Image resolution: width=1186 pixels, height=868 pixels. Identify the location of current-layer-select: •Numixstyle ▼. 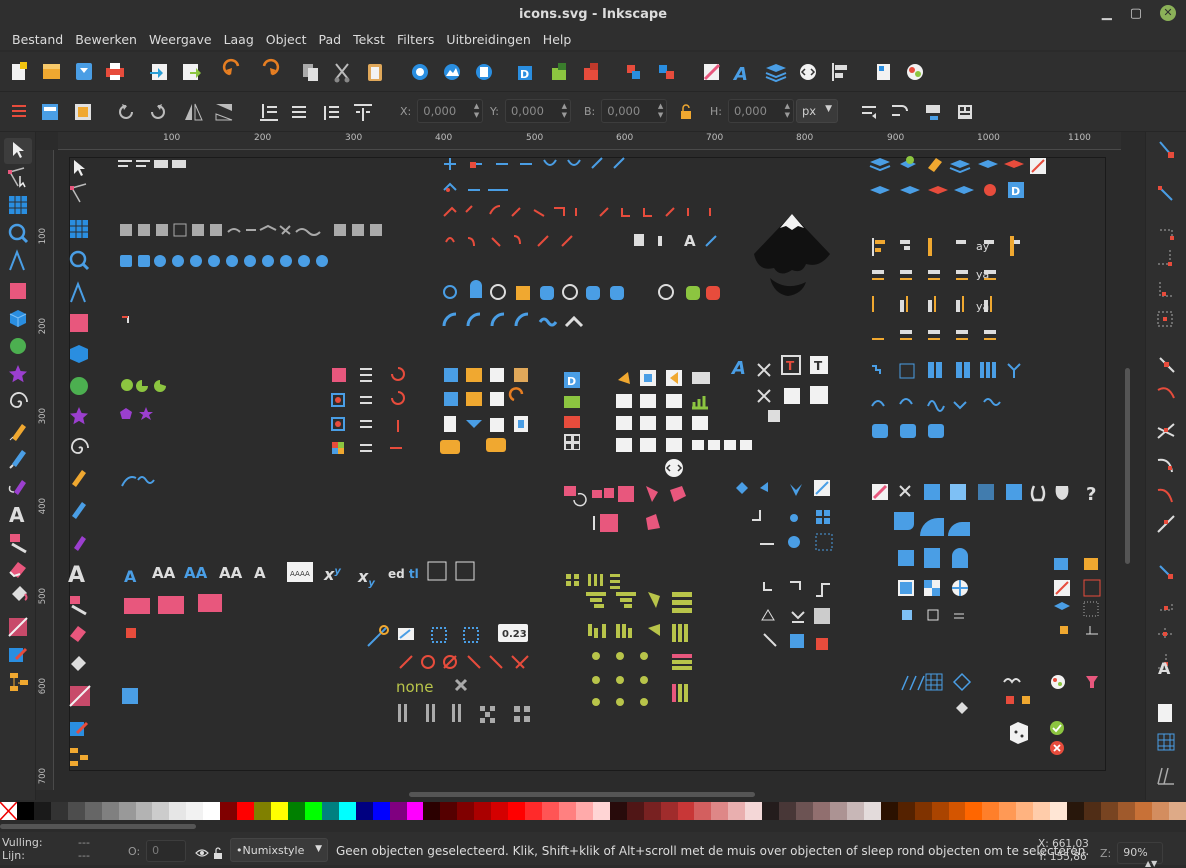
(279, 850).